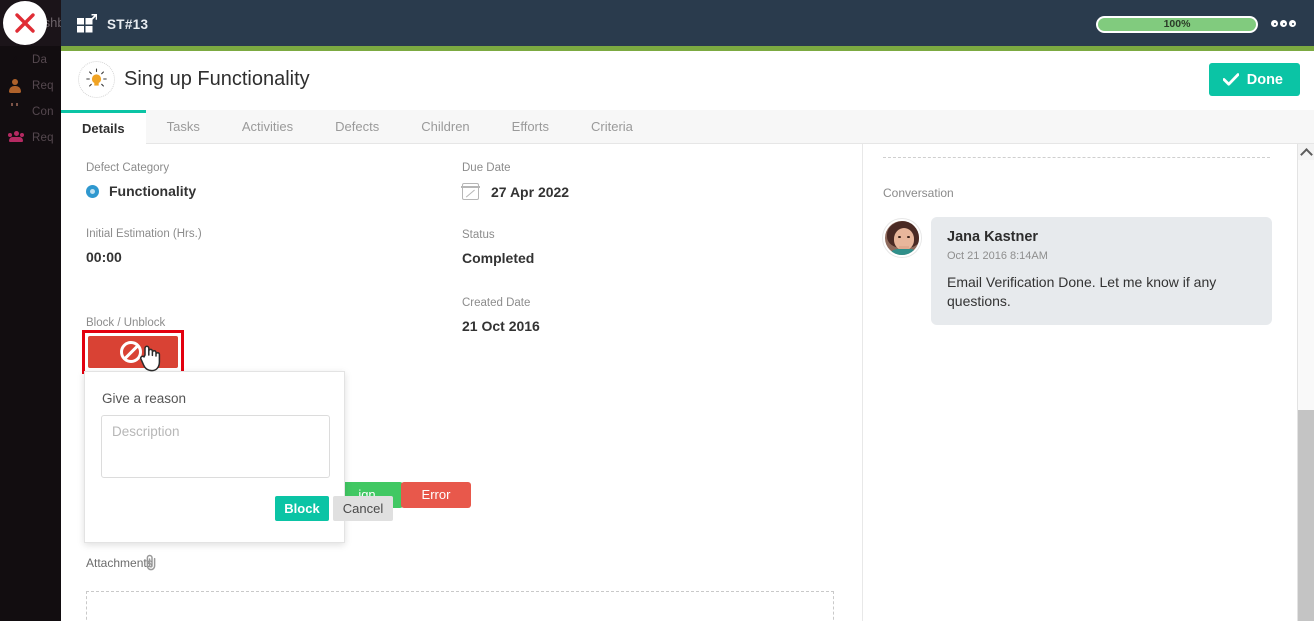 This screenshot has height=621, width=1314. What do you see at coordinates (1076, 157) in the screenshot?
I see `section-separator` at bounding box center [1076, 157].